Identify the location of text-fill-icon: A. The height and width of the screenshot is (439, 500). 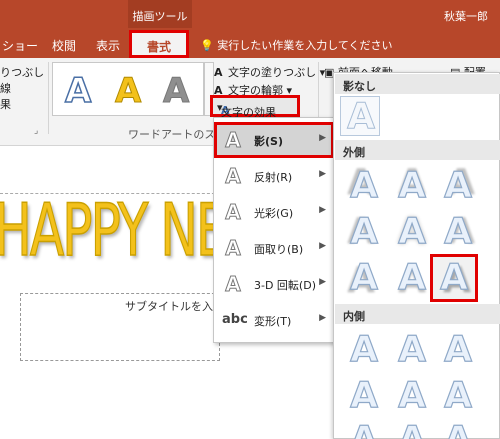
(218, 72).